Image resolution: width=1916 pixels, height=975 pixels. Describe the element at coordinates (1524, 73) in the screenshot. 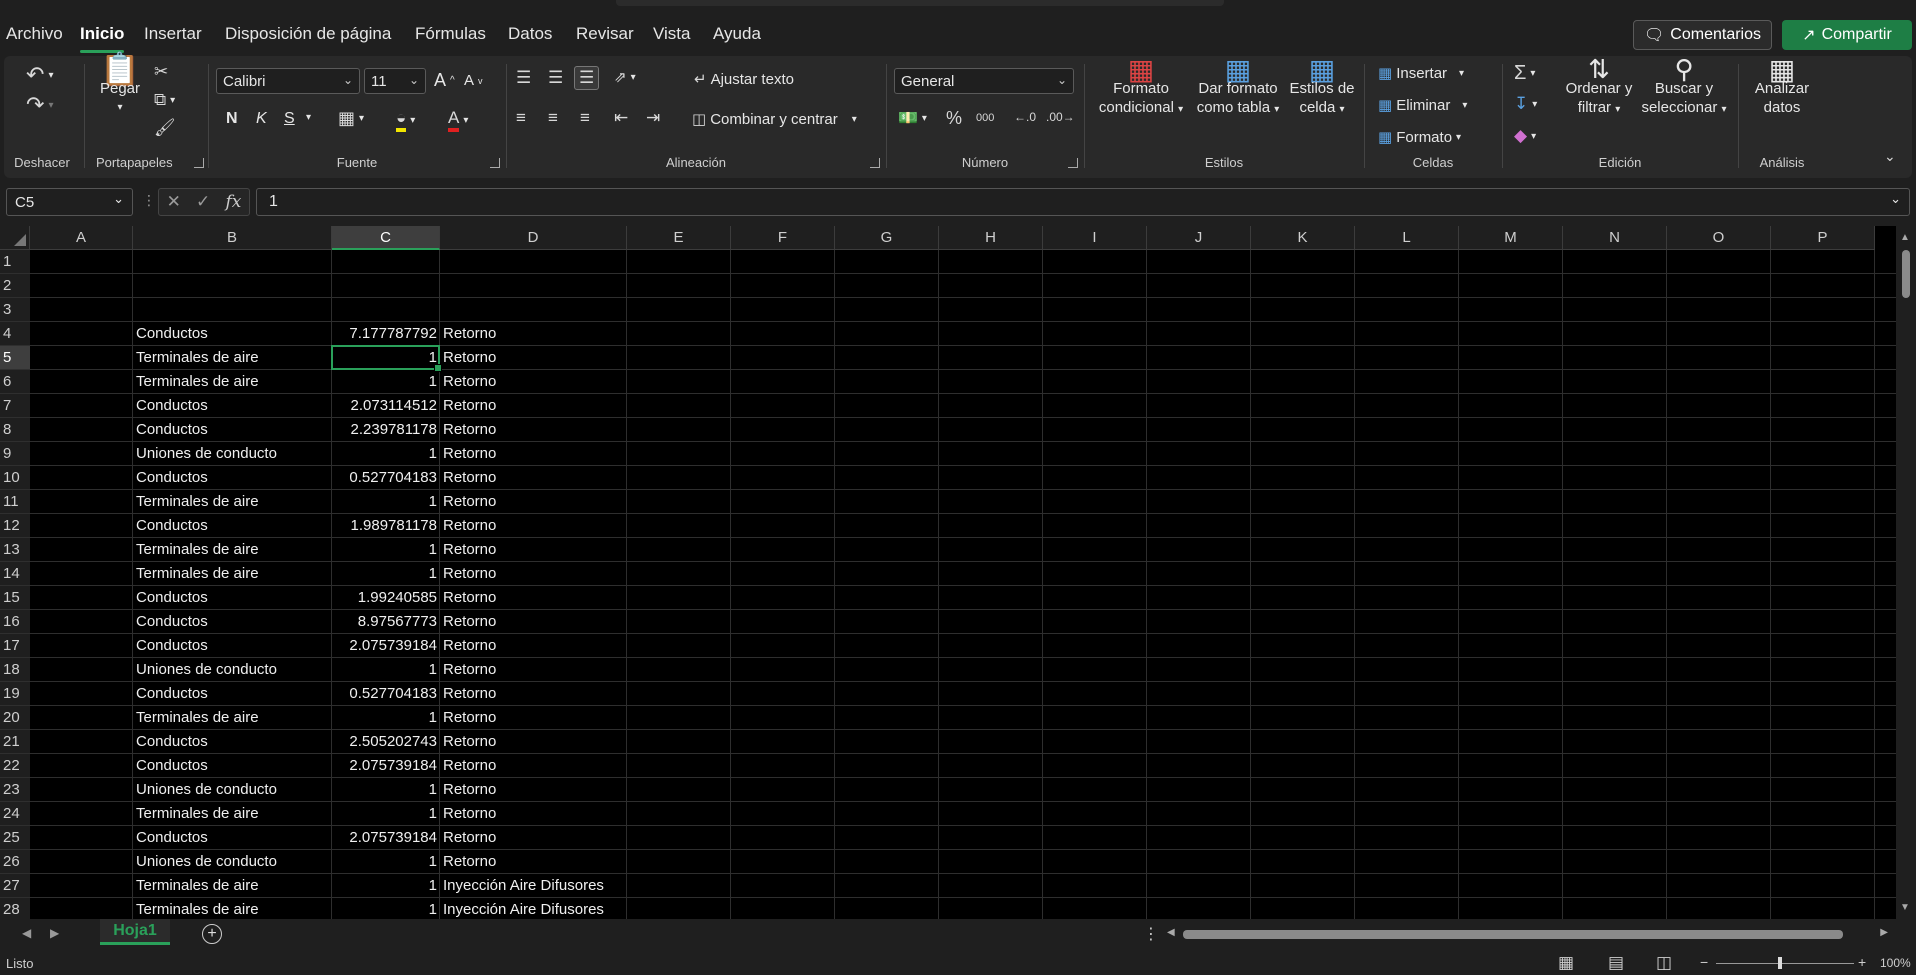

I see `autosum-button: Σ ▾` at that location.